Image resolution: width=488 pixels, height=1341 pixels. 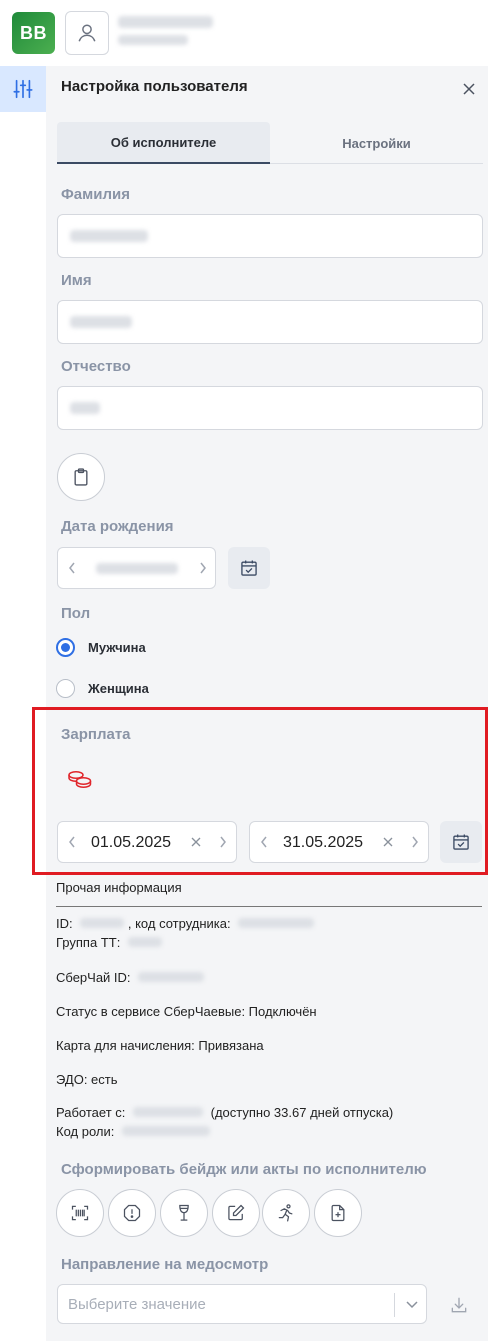 I want to click on id-value-redacted, so click(x=102, y=923).